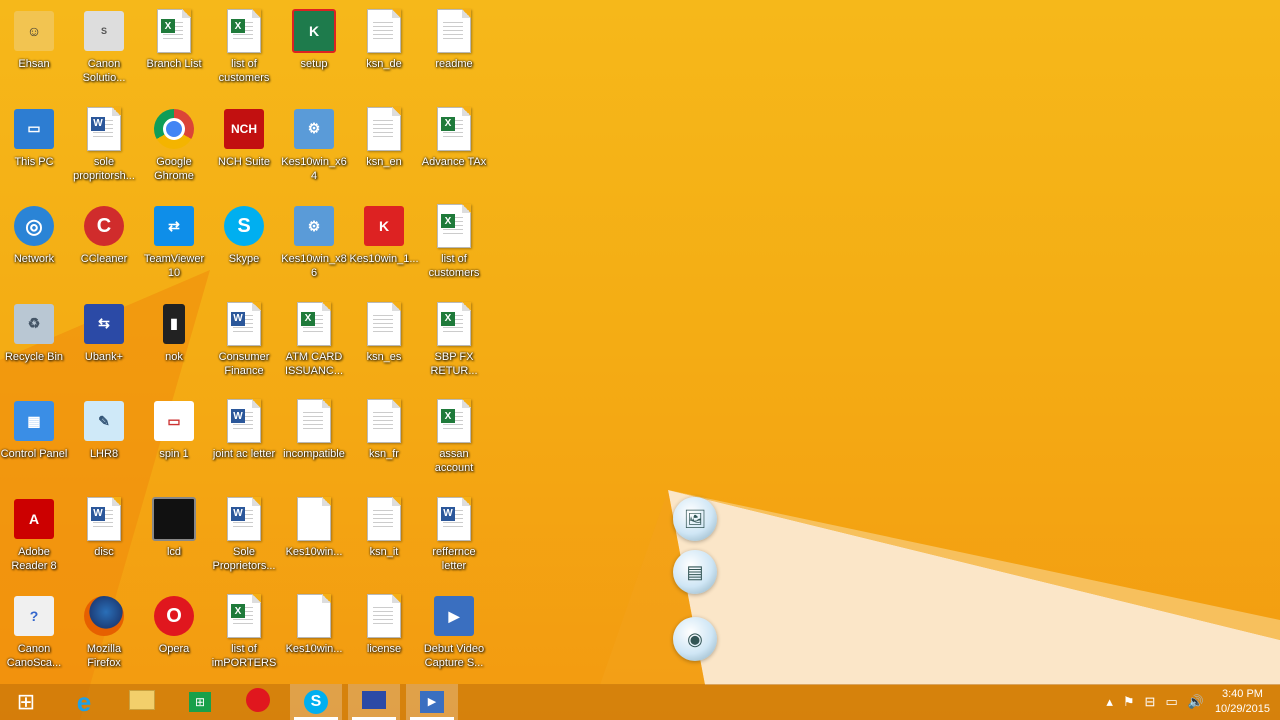 The image size is (1280, 720). I want to click on desktop-icon: ♻ Recycle Bin, so click(34, 332).